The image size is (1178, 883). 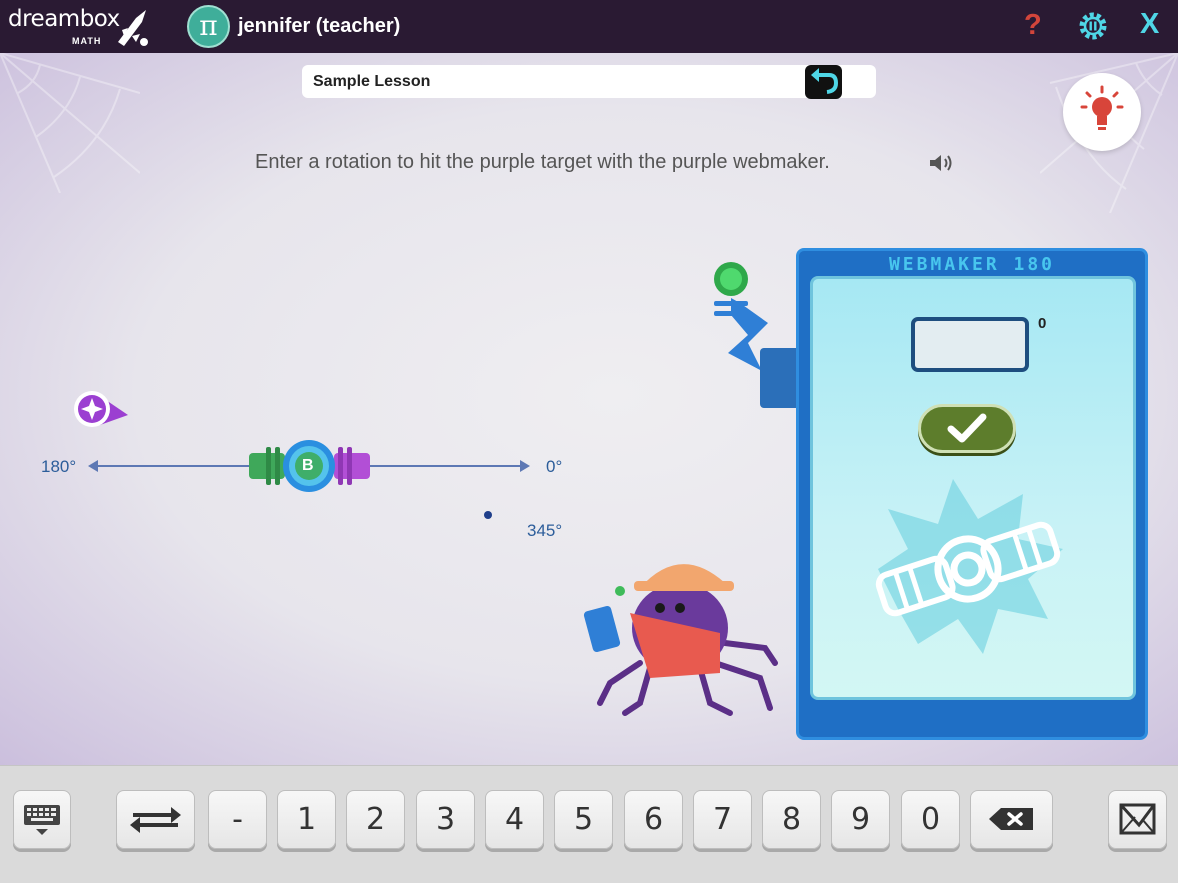 I want to click on user-name: jennifer (teacher), so click(x=319, y=26).